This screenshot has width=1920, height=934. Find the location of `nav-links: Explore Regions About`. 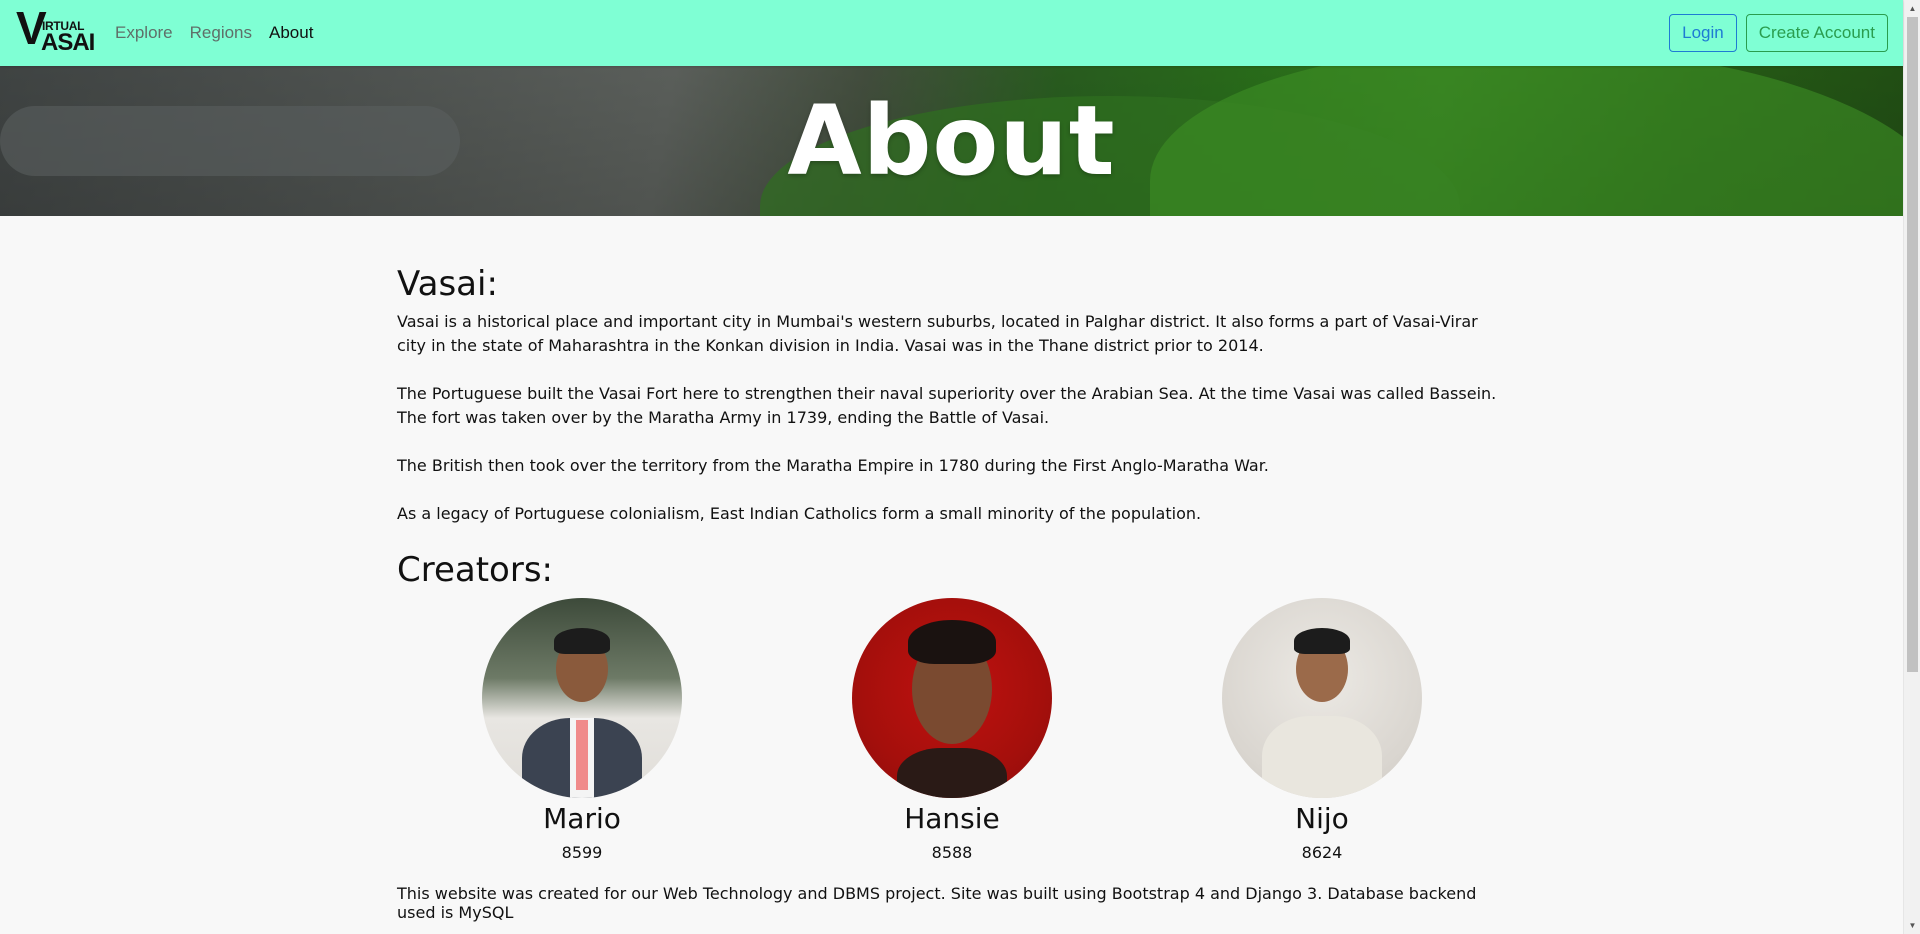

nav-links: Explore Regions About is located at coordinates (214, 33).